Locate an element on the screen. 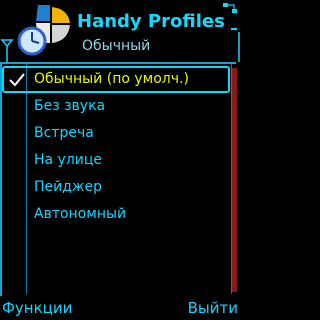  app-title: Handy Profiles is located at coordinates (151, 21).